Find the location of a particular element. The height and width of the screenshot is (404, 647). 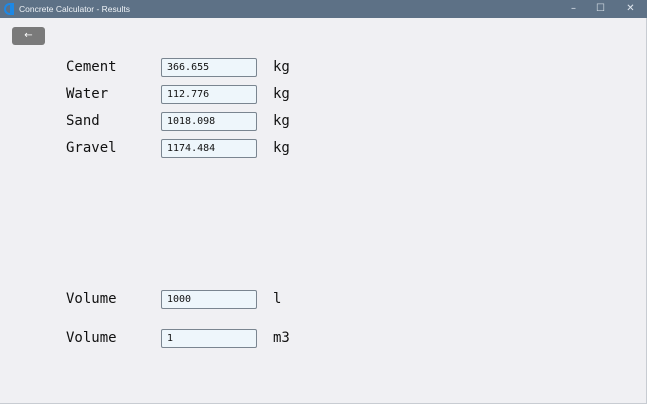

back-arrow-icon: ← is located at coordinates (28, 35).